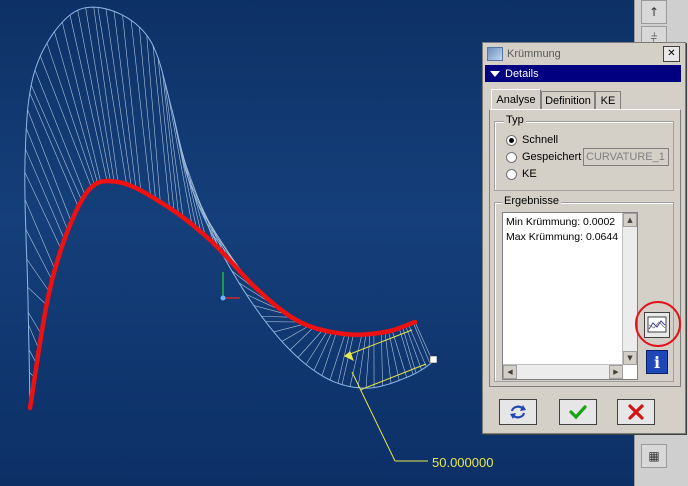 Image resolution: width=688 pixels, height=486 pixels. Describe the element at coordinates (433, 359) in the screenshot. I see `curve-endpoint-handle` at that location.